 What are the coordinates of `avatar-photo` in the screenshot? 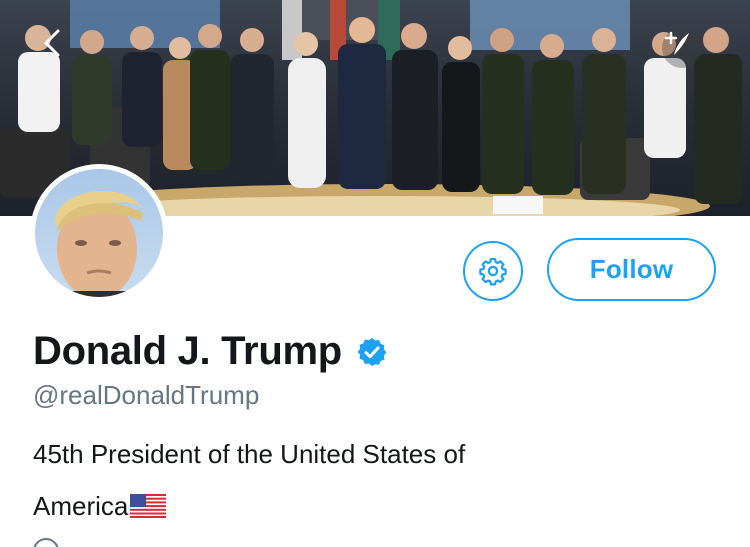 It's located at (99, 244).